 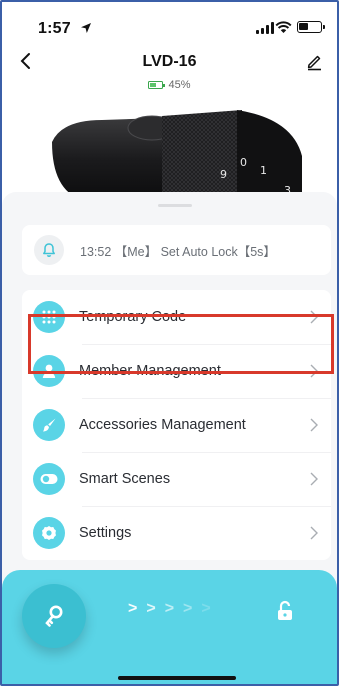 What do you see at coordinates (169, 29) in the screenshot?
I see `status-bar: 1:57` at bounding box center [169, 29].